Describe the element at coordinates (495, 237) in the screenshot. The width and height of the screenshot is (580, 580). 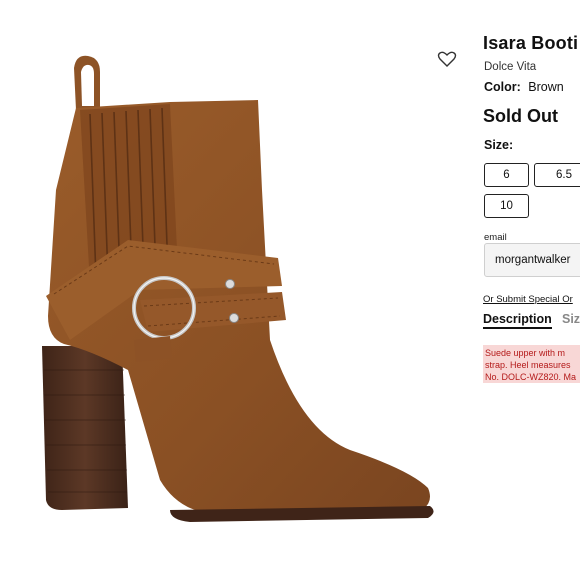
I see `email-label: email` at that location.